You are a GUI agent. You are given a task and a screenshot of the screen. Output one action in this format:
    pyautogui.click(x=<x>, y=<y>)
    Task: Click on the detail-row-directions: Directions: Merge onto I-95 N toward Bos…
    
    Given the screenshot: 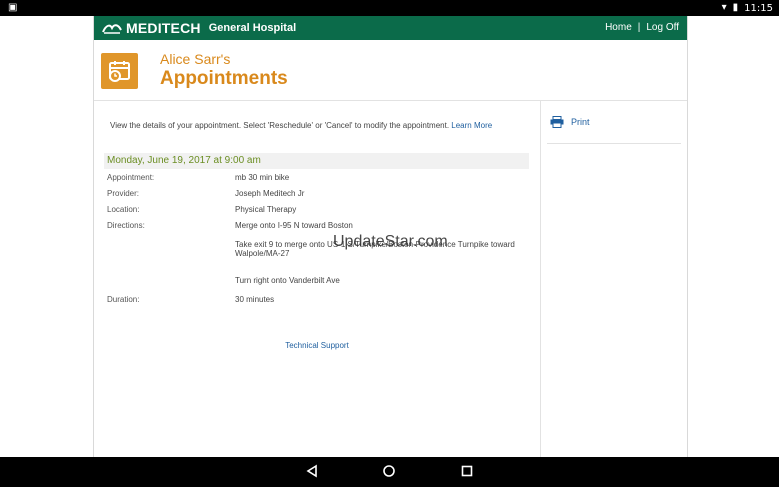 What is the action you would take?
    pyautogui.click(x=317, y=253)
    